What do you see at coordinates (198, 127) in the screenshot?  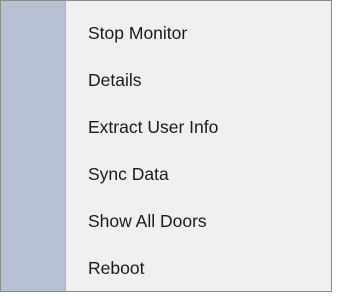 I see `menu-item-extract-user-info: Extract User Info` at bounding box center [198, 127].